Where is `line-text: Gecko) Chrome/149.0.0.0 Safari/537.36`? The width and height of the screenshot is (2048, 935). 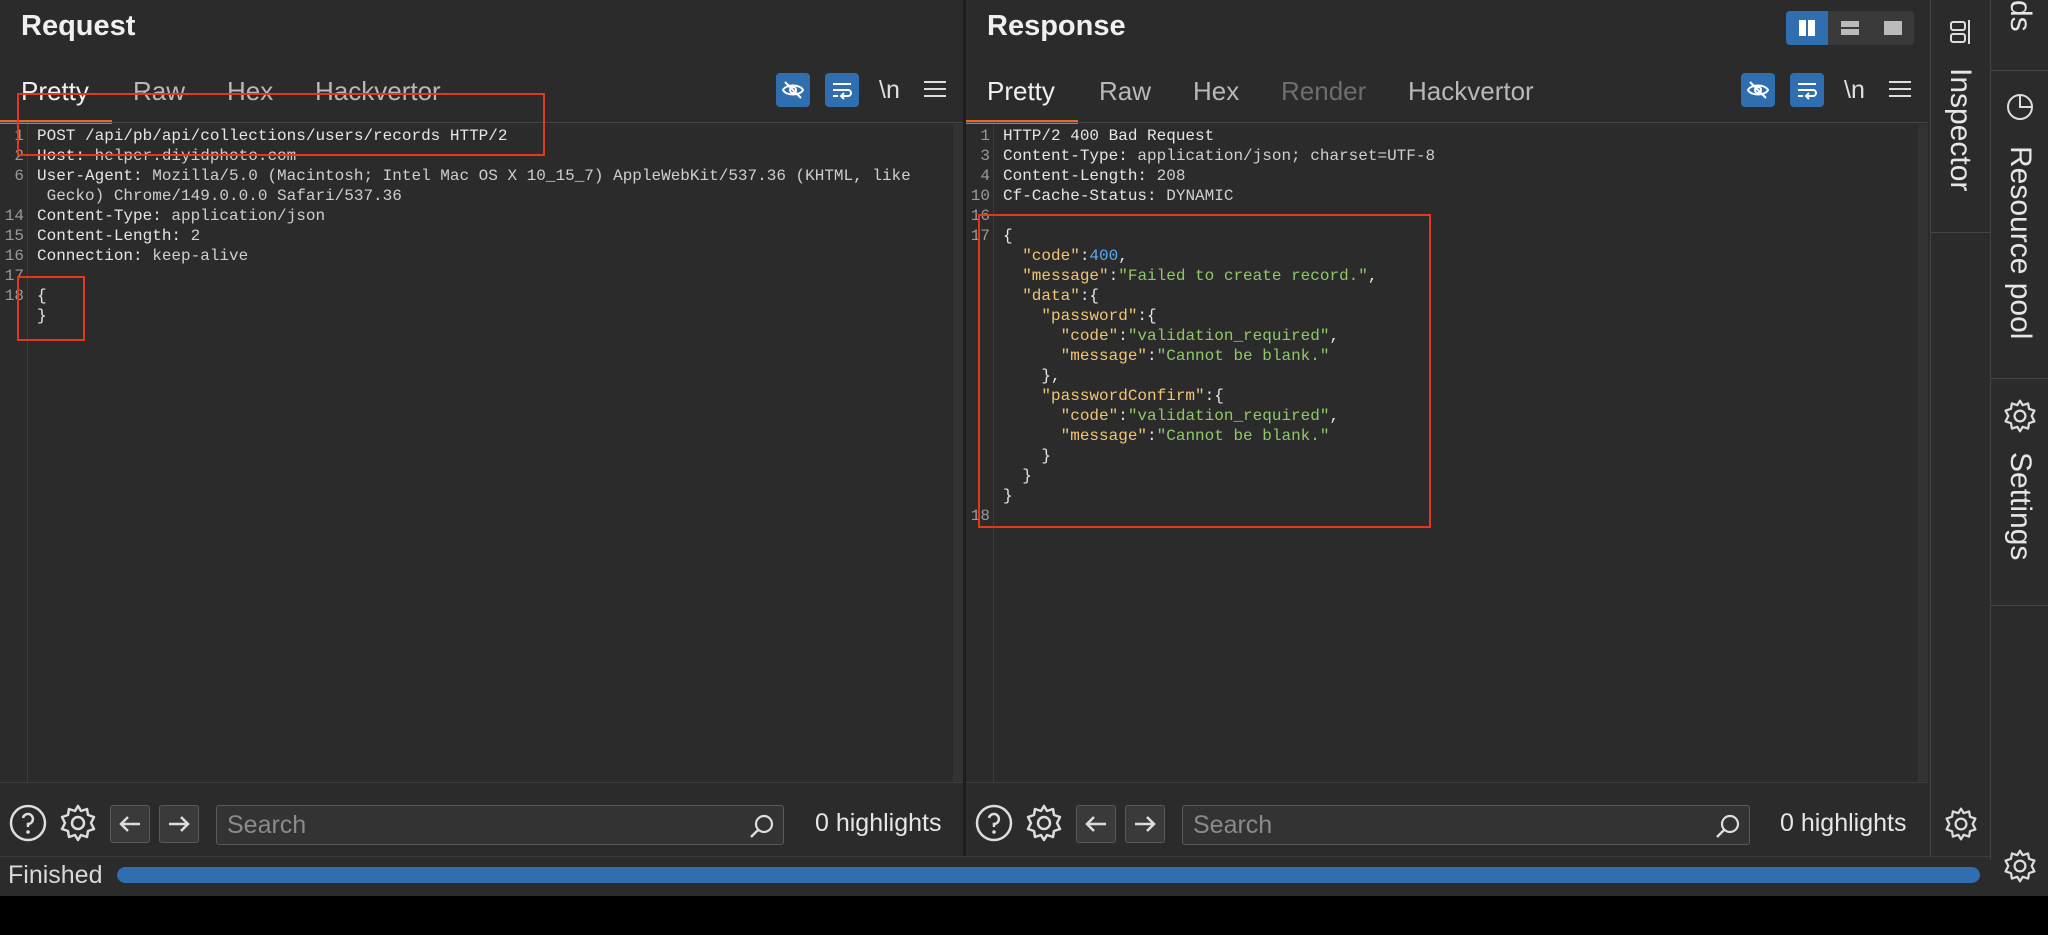
line-text: Gecko) Chrome/149.0.0.0 Safari/537.36 is located at coordinates (219, 196).